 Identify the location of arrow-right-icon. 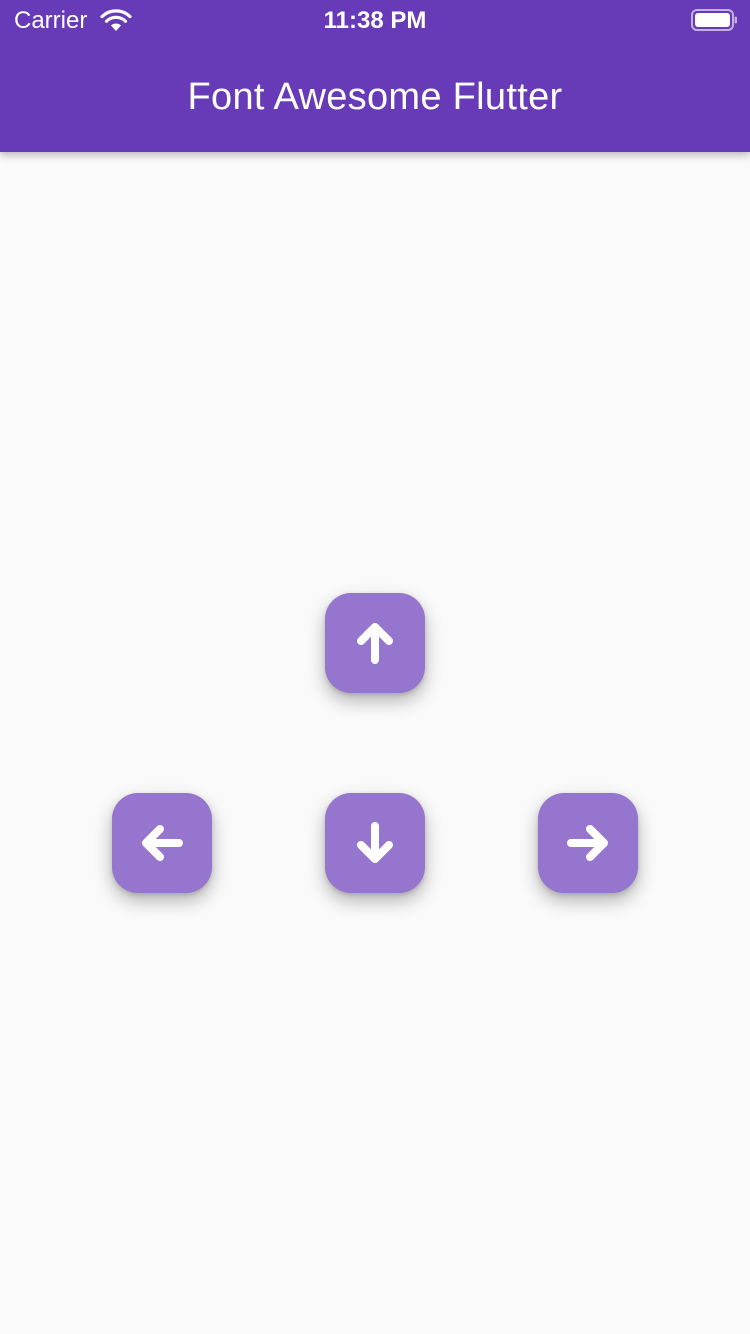
(587, 843).